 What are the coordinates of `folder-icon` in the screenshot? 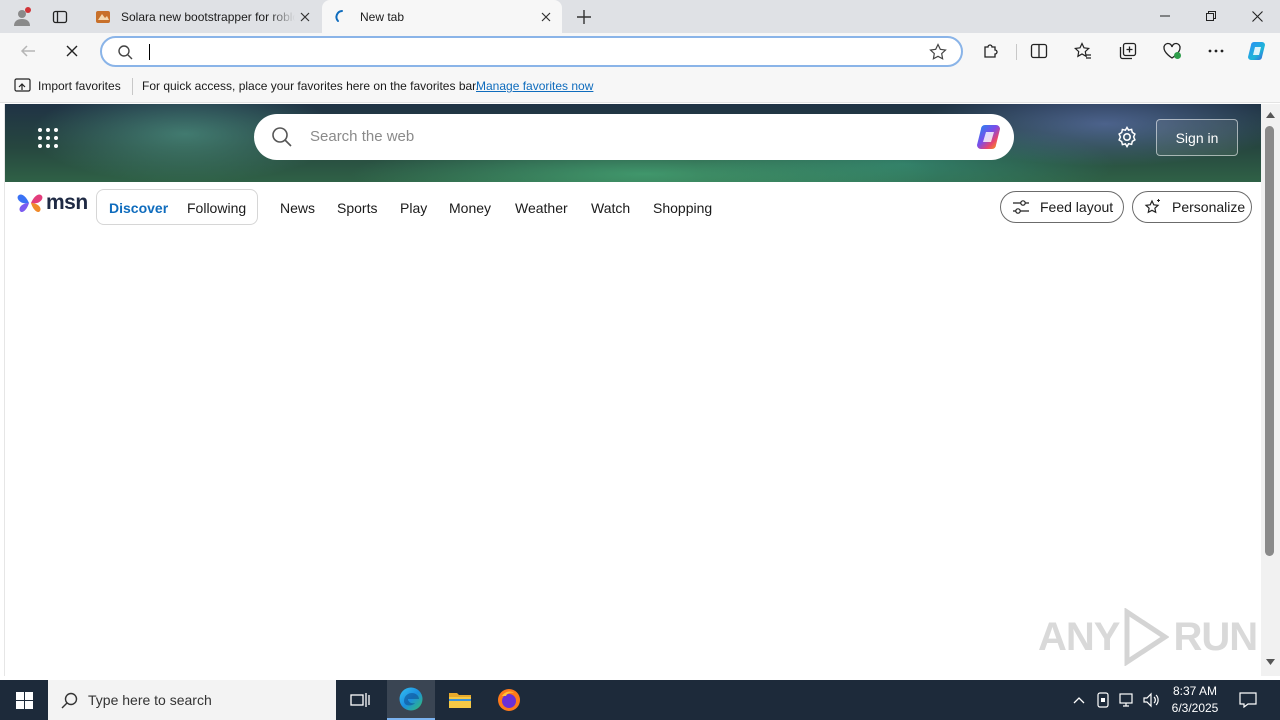 It's located at (460, 700).